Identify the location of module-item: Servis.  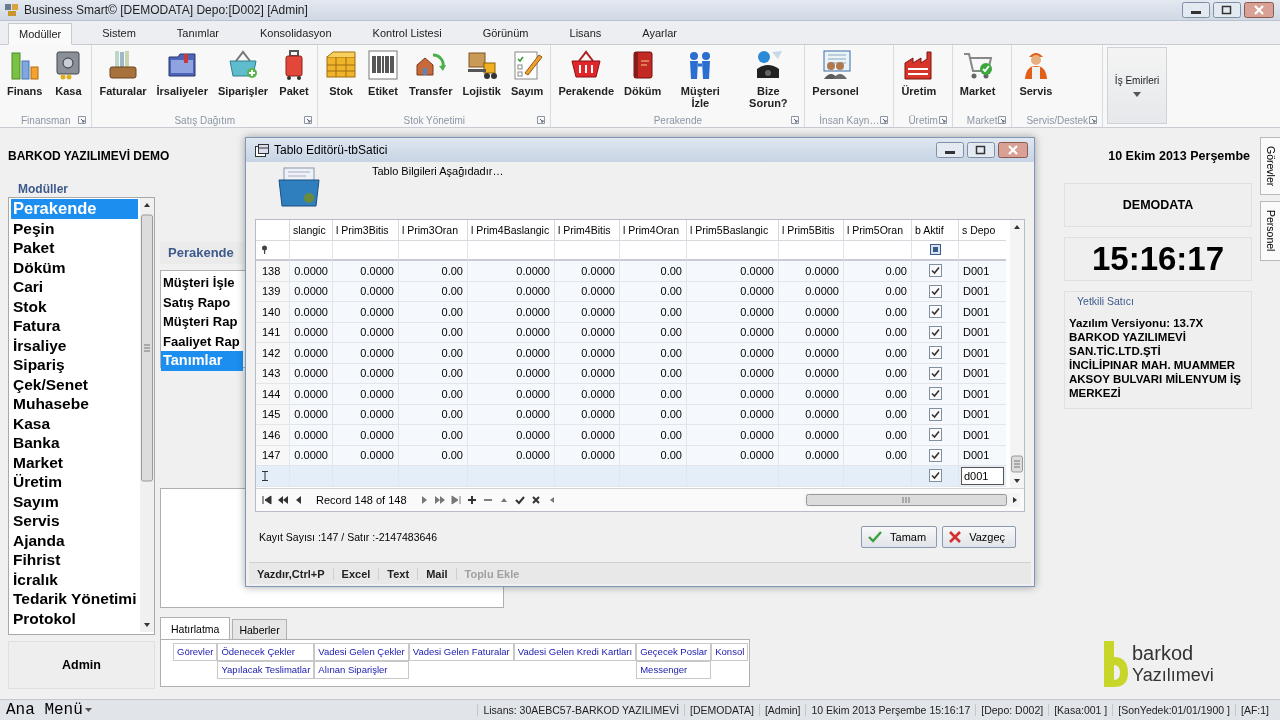
(74, 521).